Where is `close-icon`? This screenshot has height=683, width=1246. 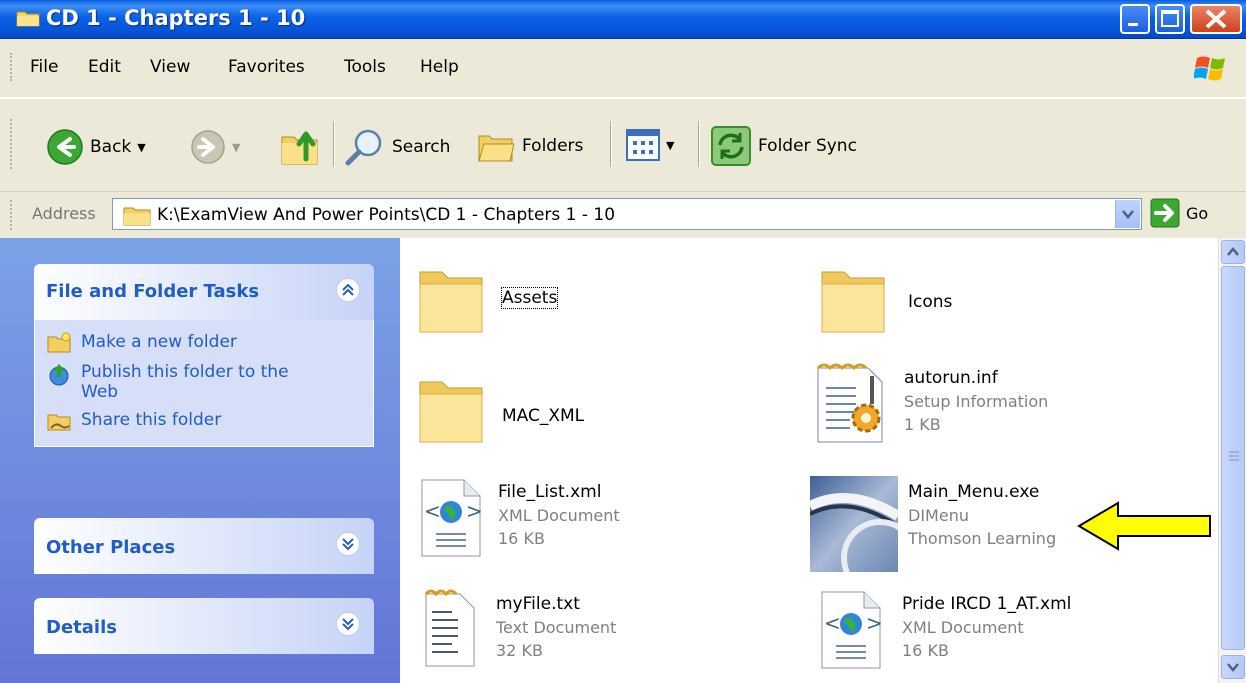
close-icon is located at coordinates (1216, 19).